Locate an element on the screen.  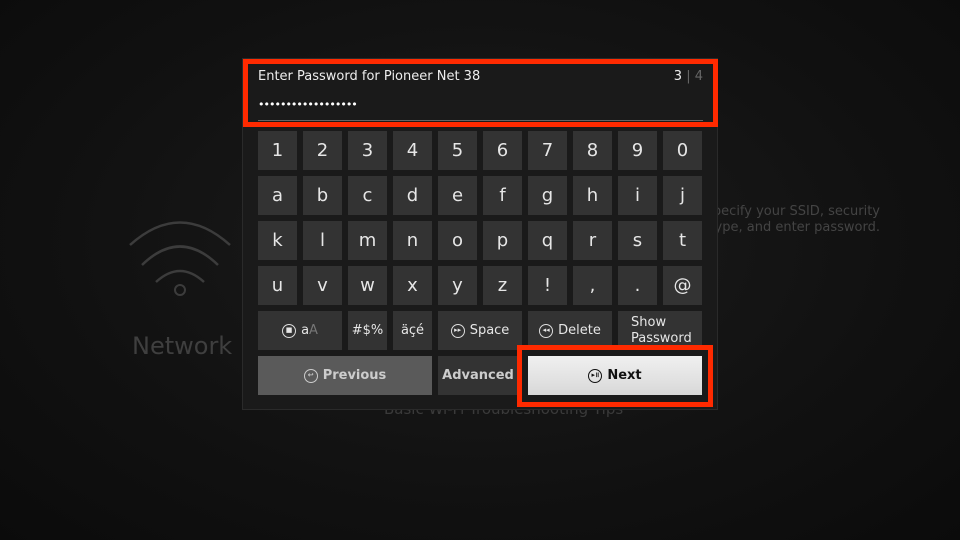
key-0: 0 is located at coordinates (682, 150).